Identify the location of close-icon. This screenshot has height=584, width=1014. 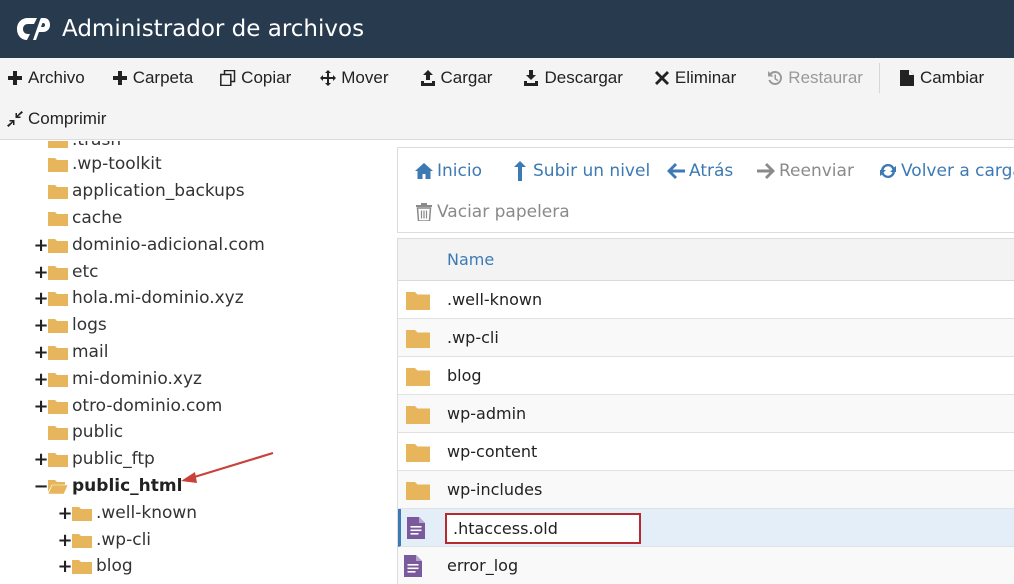
(662, 78).